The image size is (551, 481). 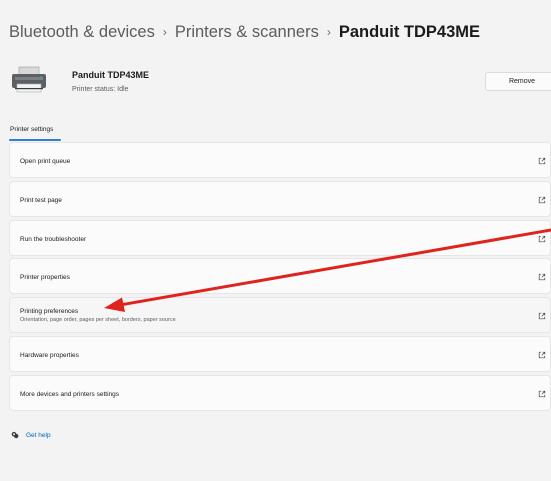 What do you see at coordinates (247, 32) in the screenshot?
I see `breadcrumb-printers-scanners: Printers & scanners` at bounding box center [247, 32].